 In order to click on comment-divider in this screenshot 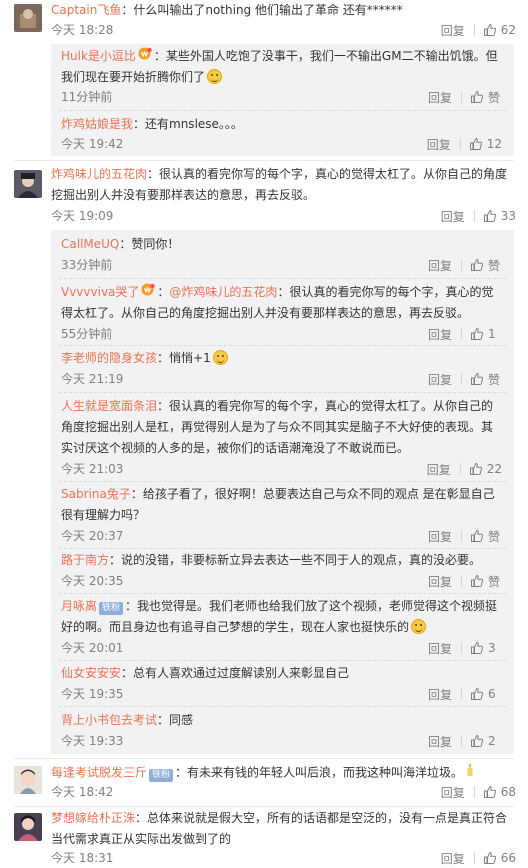, I will do `click(264, 806)`.